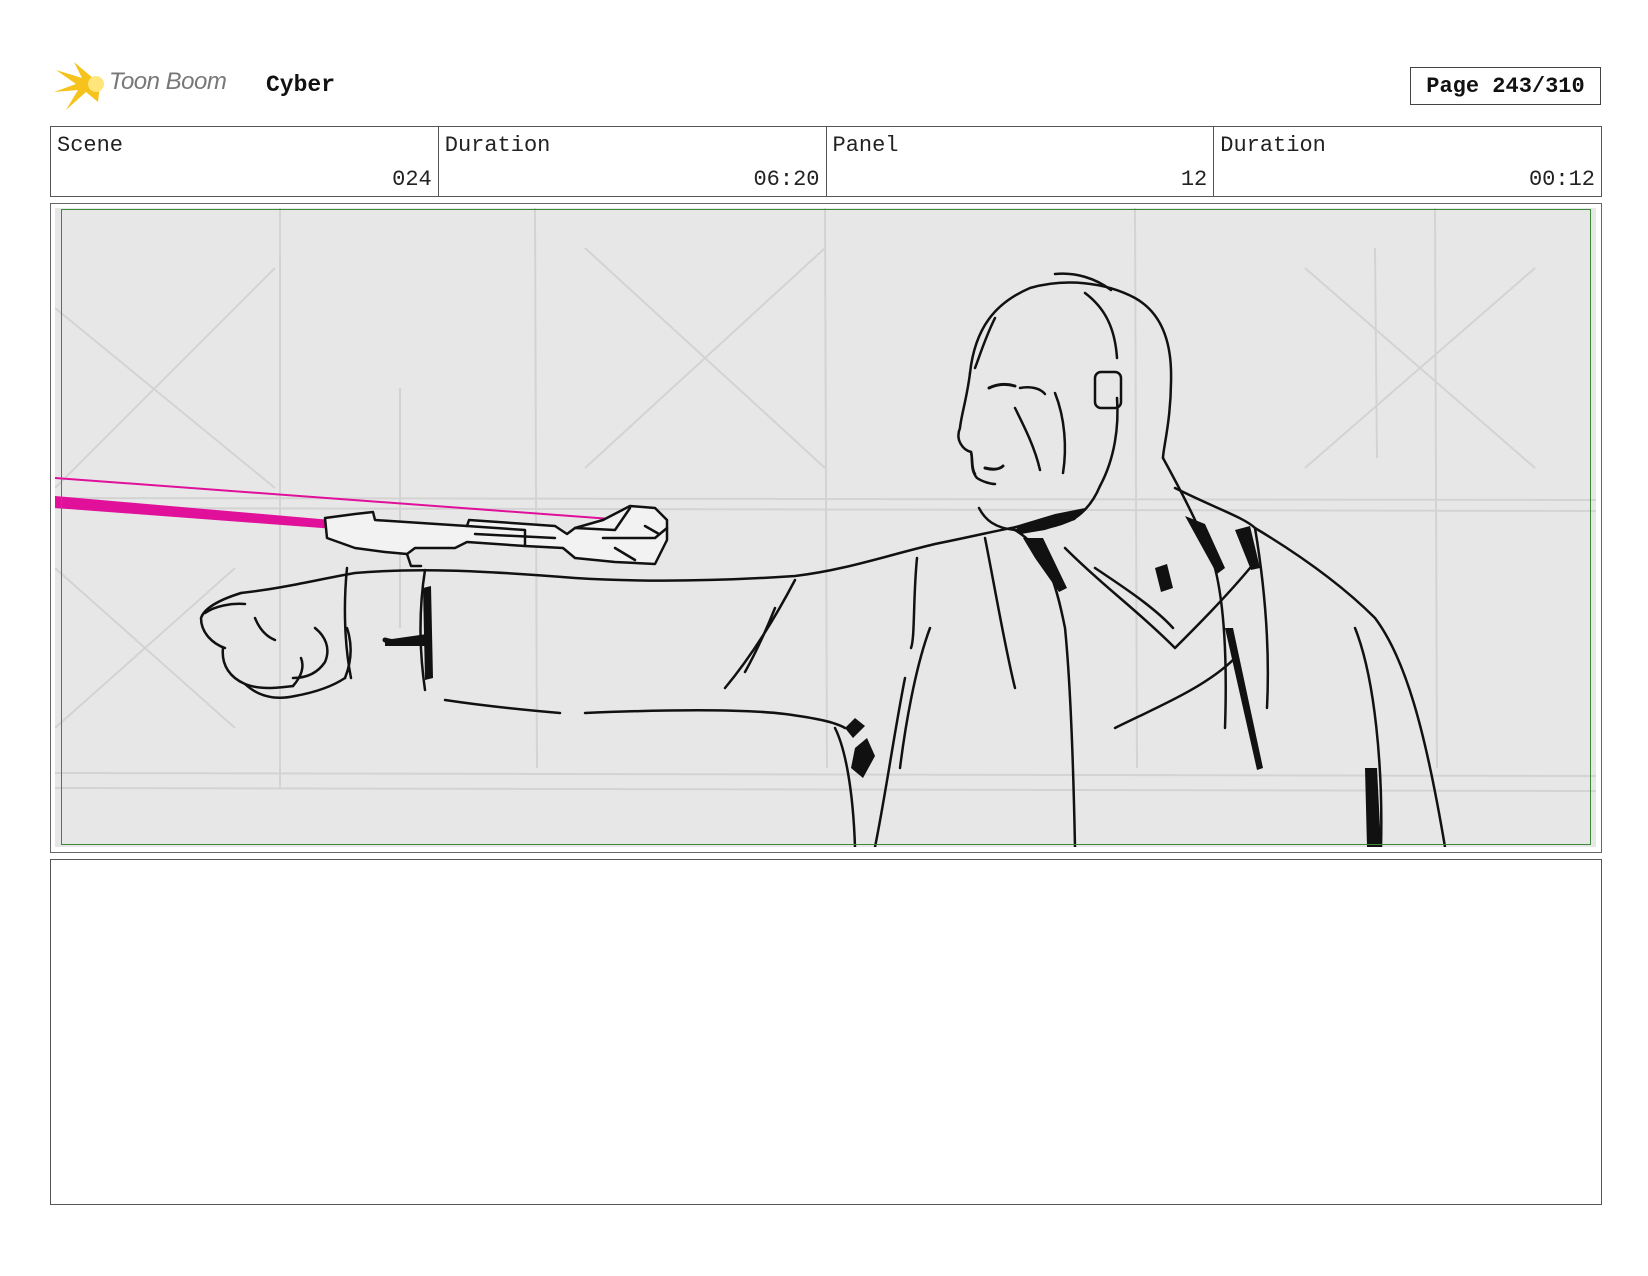  I want to click on panel-duration-cell: Duration 00:12, so click(1407, 161).